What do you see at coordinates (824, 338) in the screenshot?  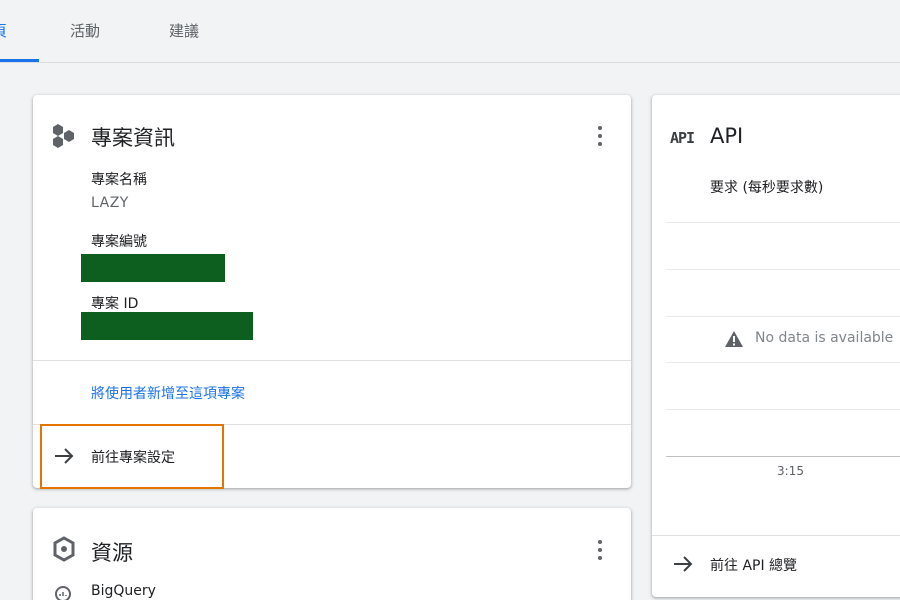 I see `no-data-message: No data is available` at bounding box center [824, 338].